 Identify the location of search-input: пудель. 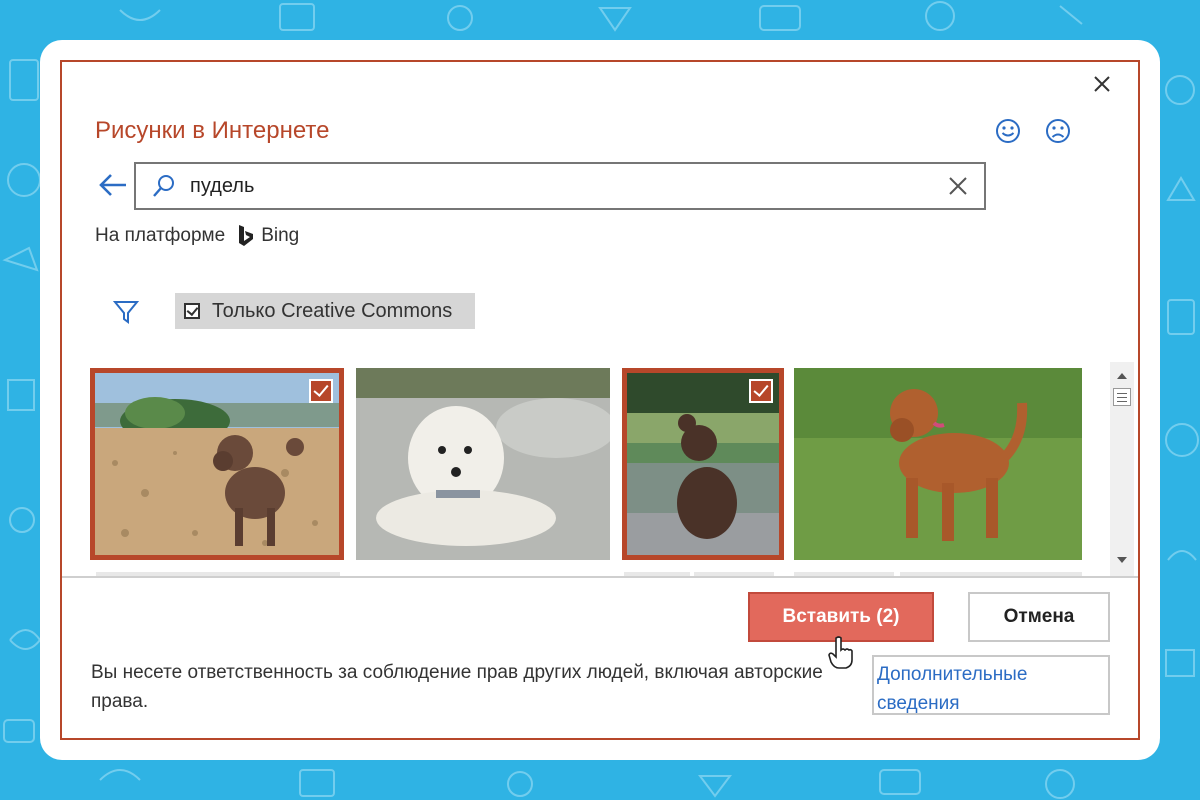
(560, 186).